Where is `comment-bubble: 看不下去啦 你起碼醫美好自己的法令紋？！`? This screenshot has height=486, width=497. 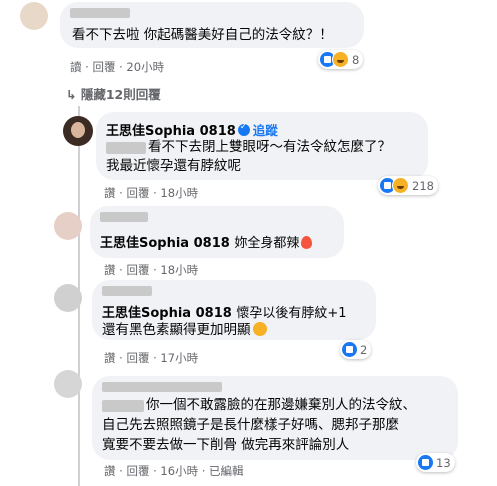 comment-bubble: 看不下去啦 你起碼醫美好自己的法令紋？！ is located at coordinates (212, 25).